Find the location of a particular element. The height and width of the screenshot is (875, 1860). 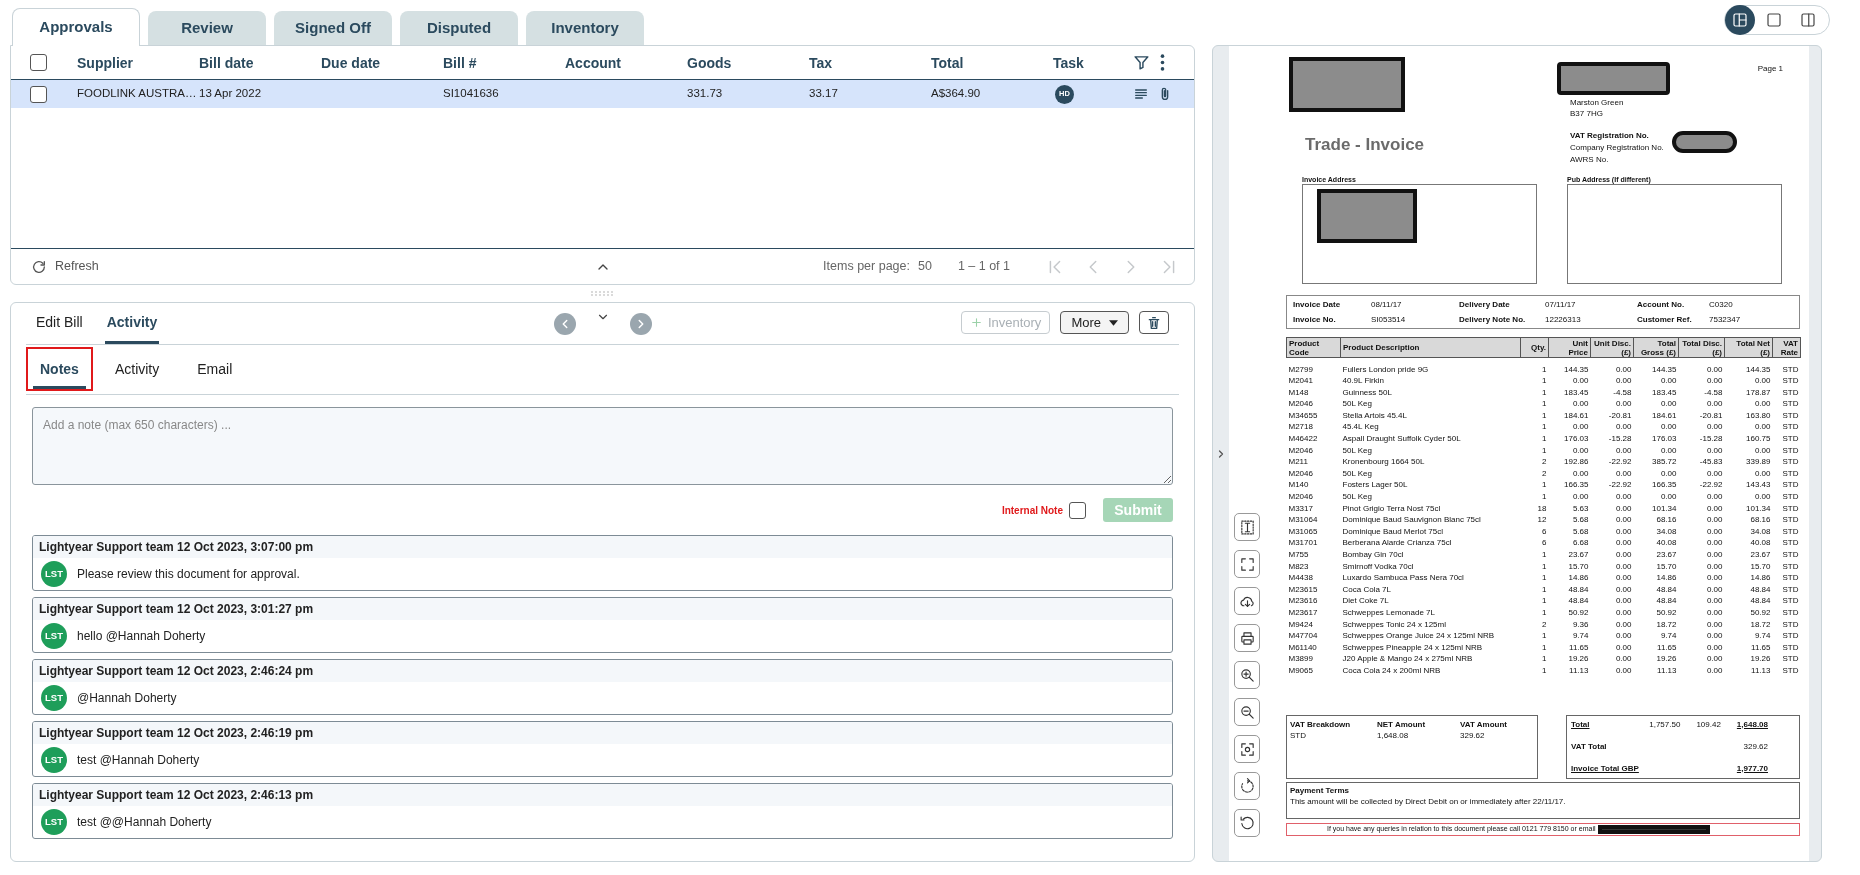

note-text: Please review this document for approval. is located at coordinates (188, 574).